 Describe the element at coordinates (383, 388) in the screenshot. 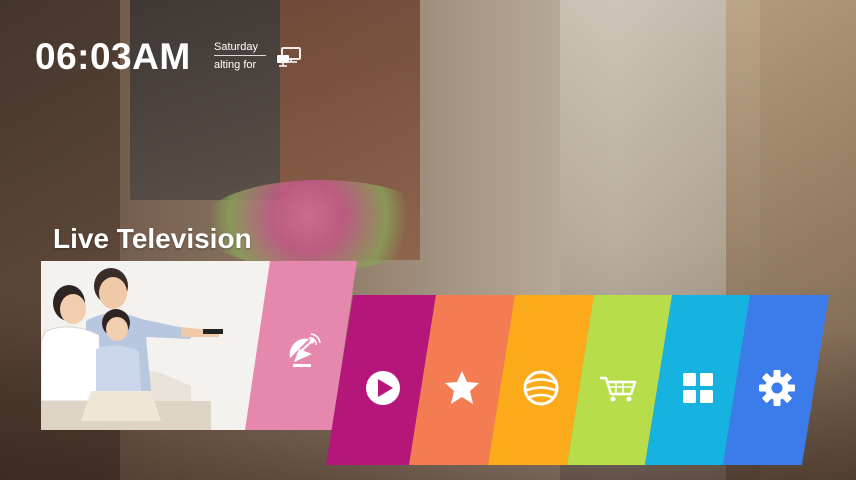

I see `play-circle-icon` at that location.